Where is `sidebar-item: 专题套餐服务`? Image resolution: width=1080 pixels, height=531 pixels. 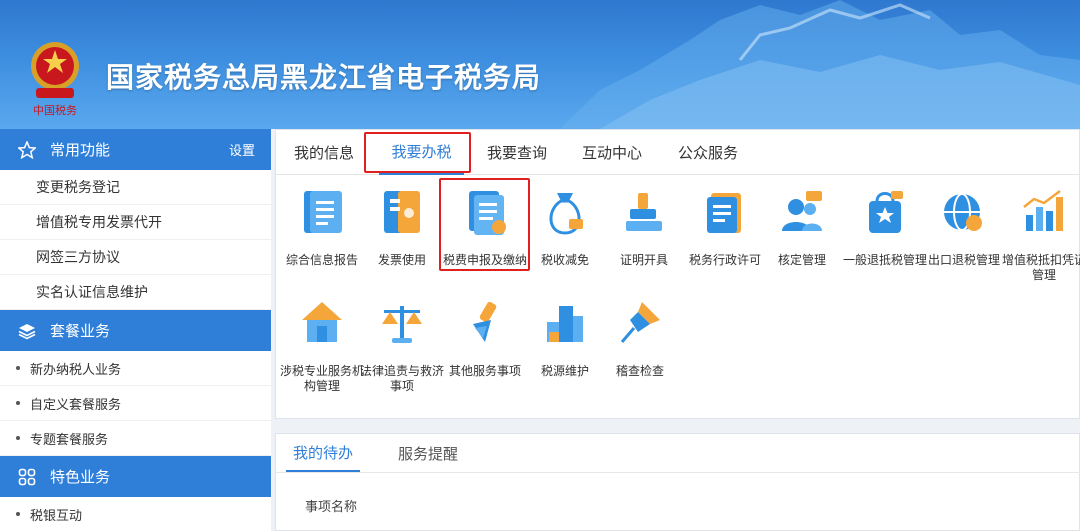 sidebar-item: 专题套餐服务 is located at coordinates (135, 438).